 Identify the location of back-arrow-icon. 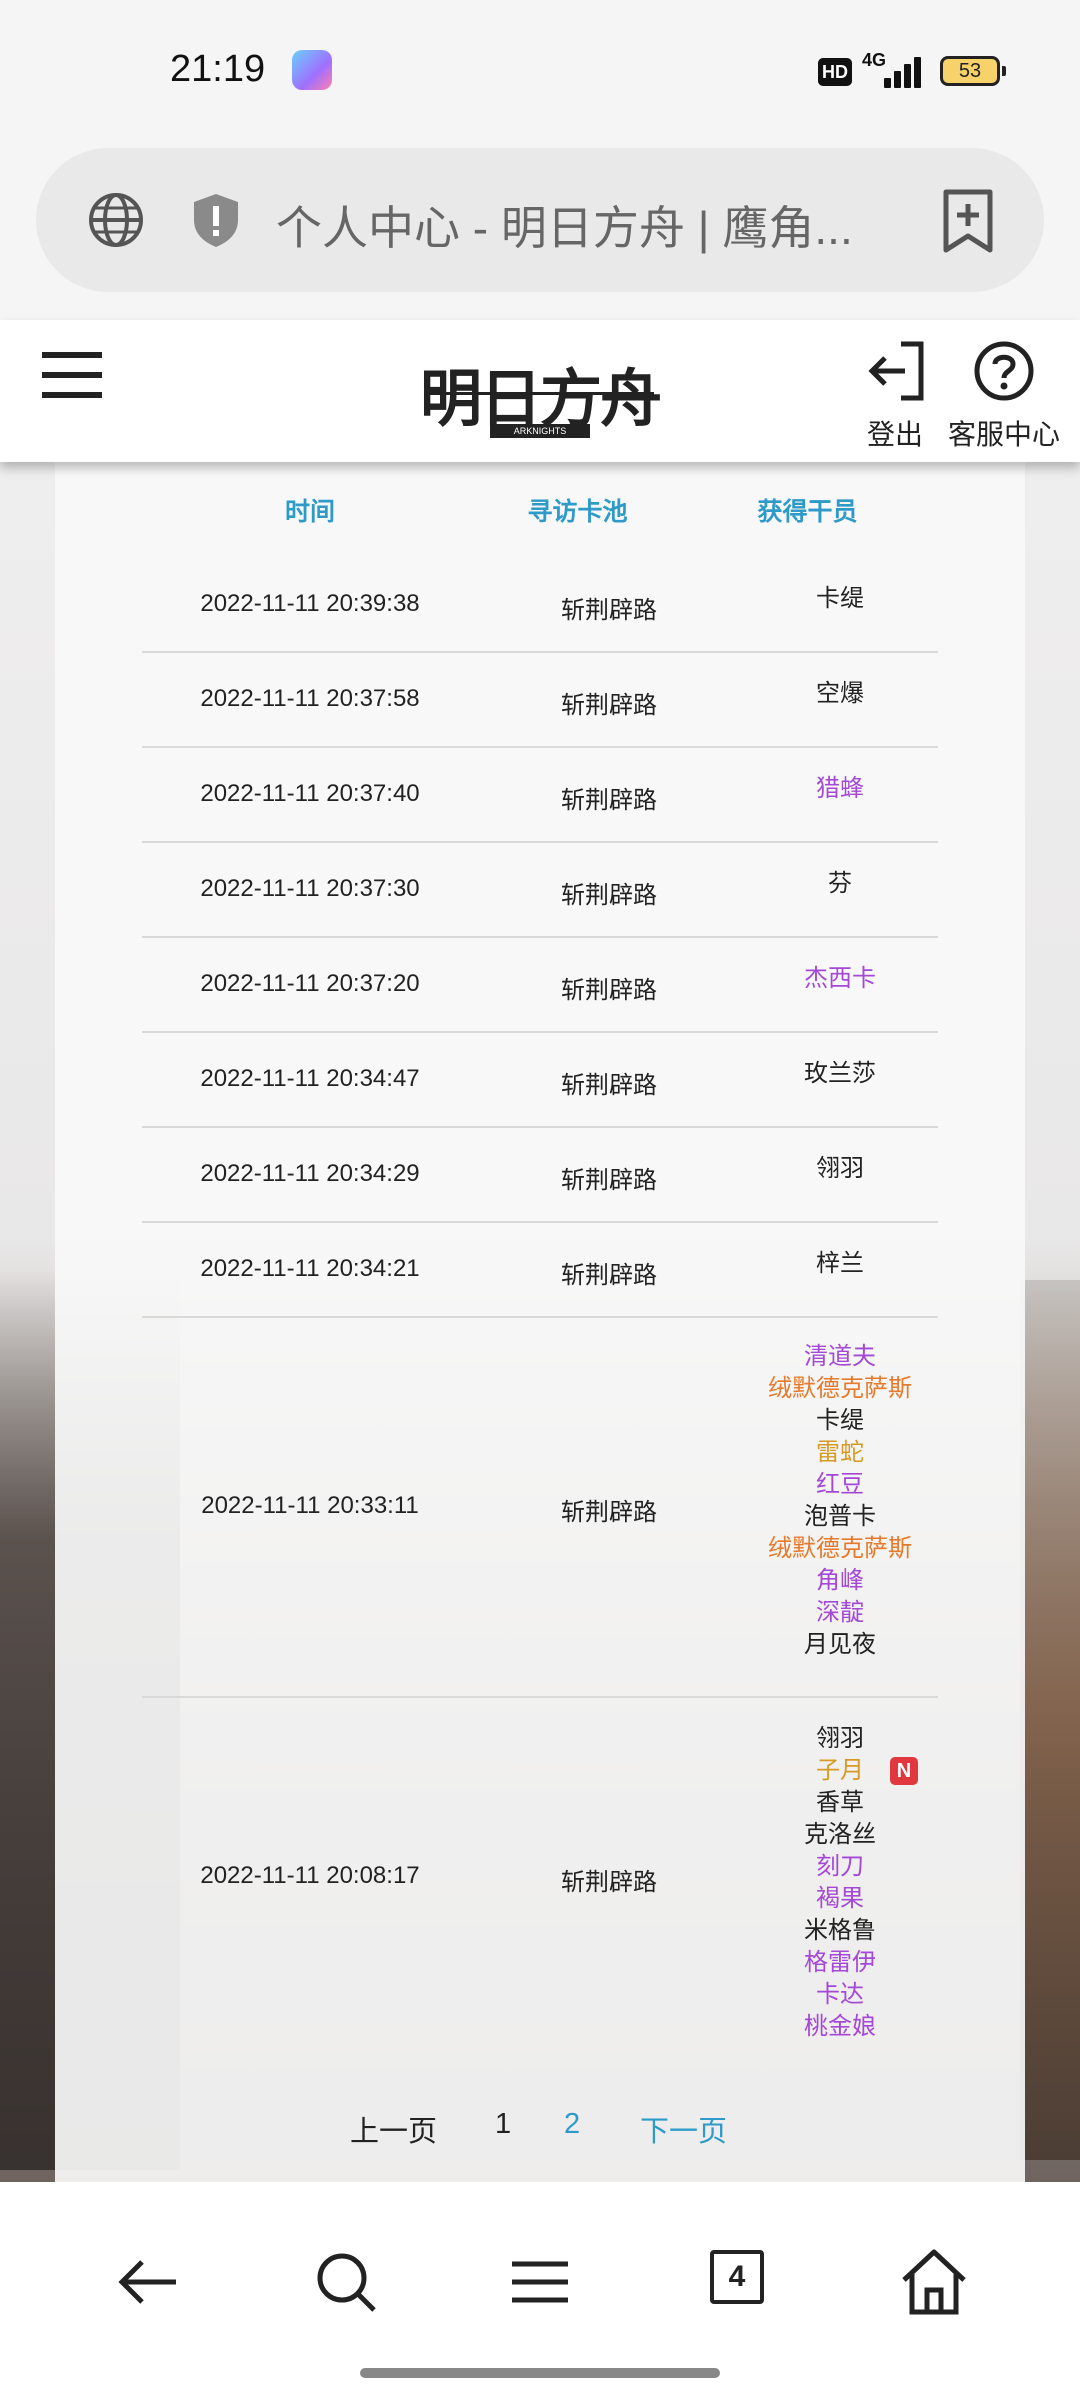
(148, 2282).